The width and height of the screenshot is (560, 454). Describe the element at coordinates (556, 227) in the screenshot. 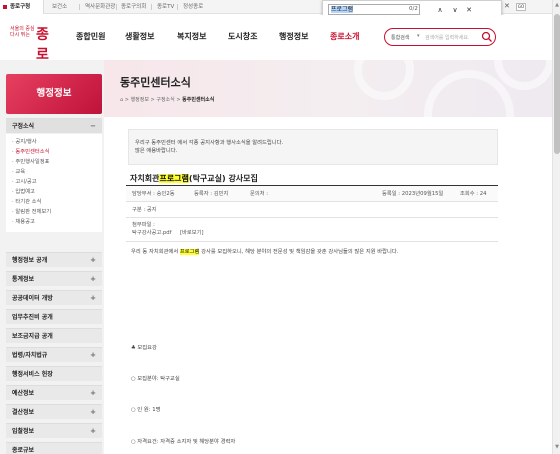

I see `page-scrollbar: ▲ ▼` at that location.